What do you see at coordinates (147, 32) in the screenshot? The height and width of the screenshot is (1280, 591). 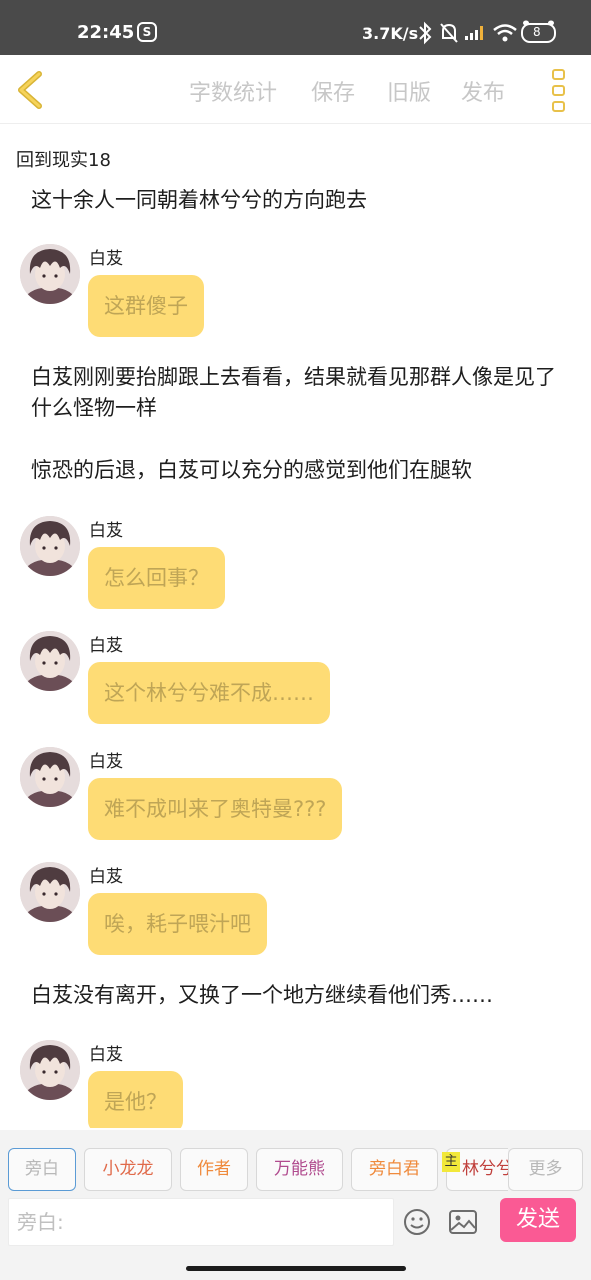 I see `app-badge-icon: S` at bounding box center [147, 32].